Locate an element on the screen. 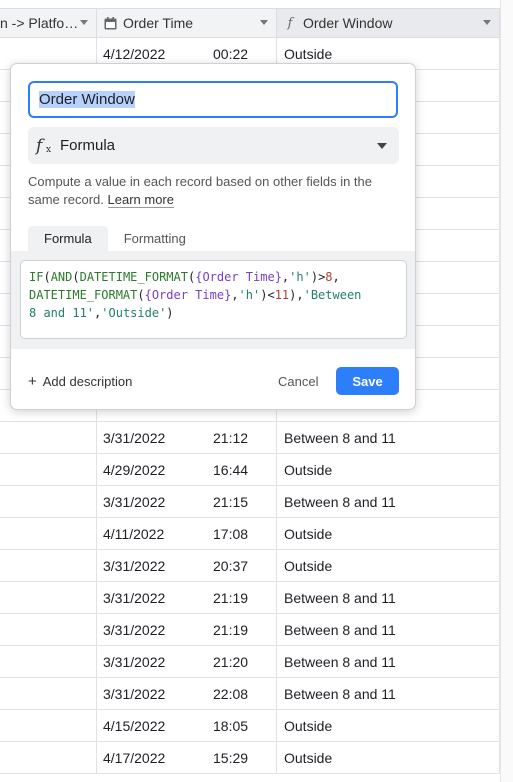  table-row: 4/29/2022 16:44 Outside is located at coordinates (250, 470).